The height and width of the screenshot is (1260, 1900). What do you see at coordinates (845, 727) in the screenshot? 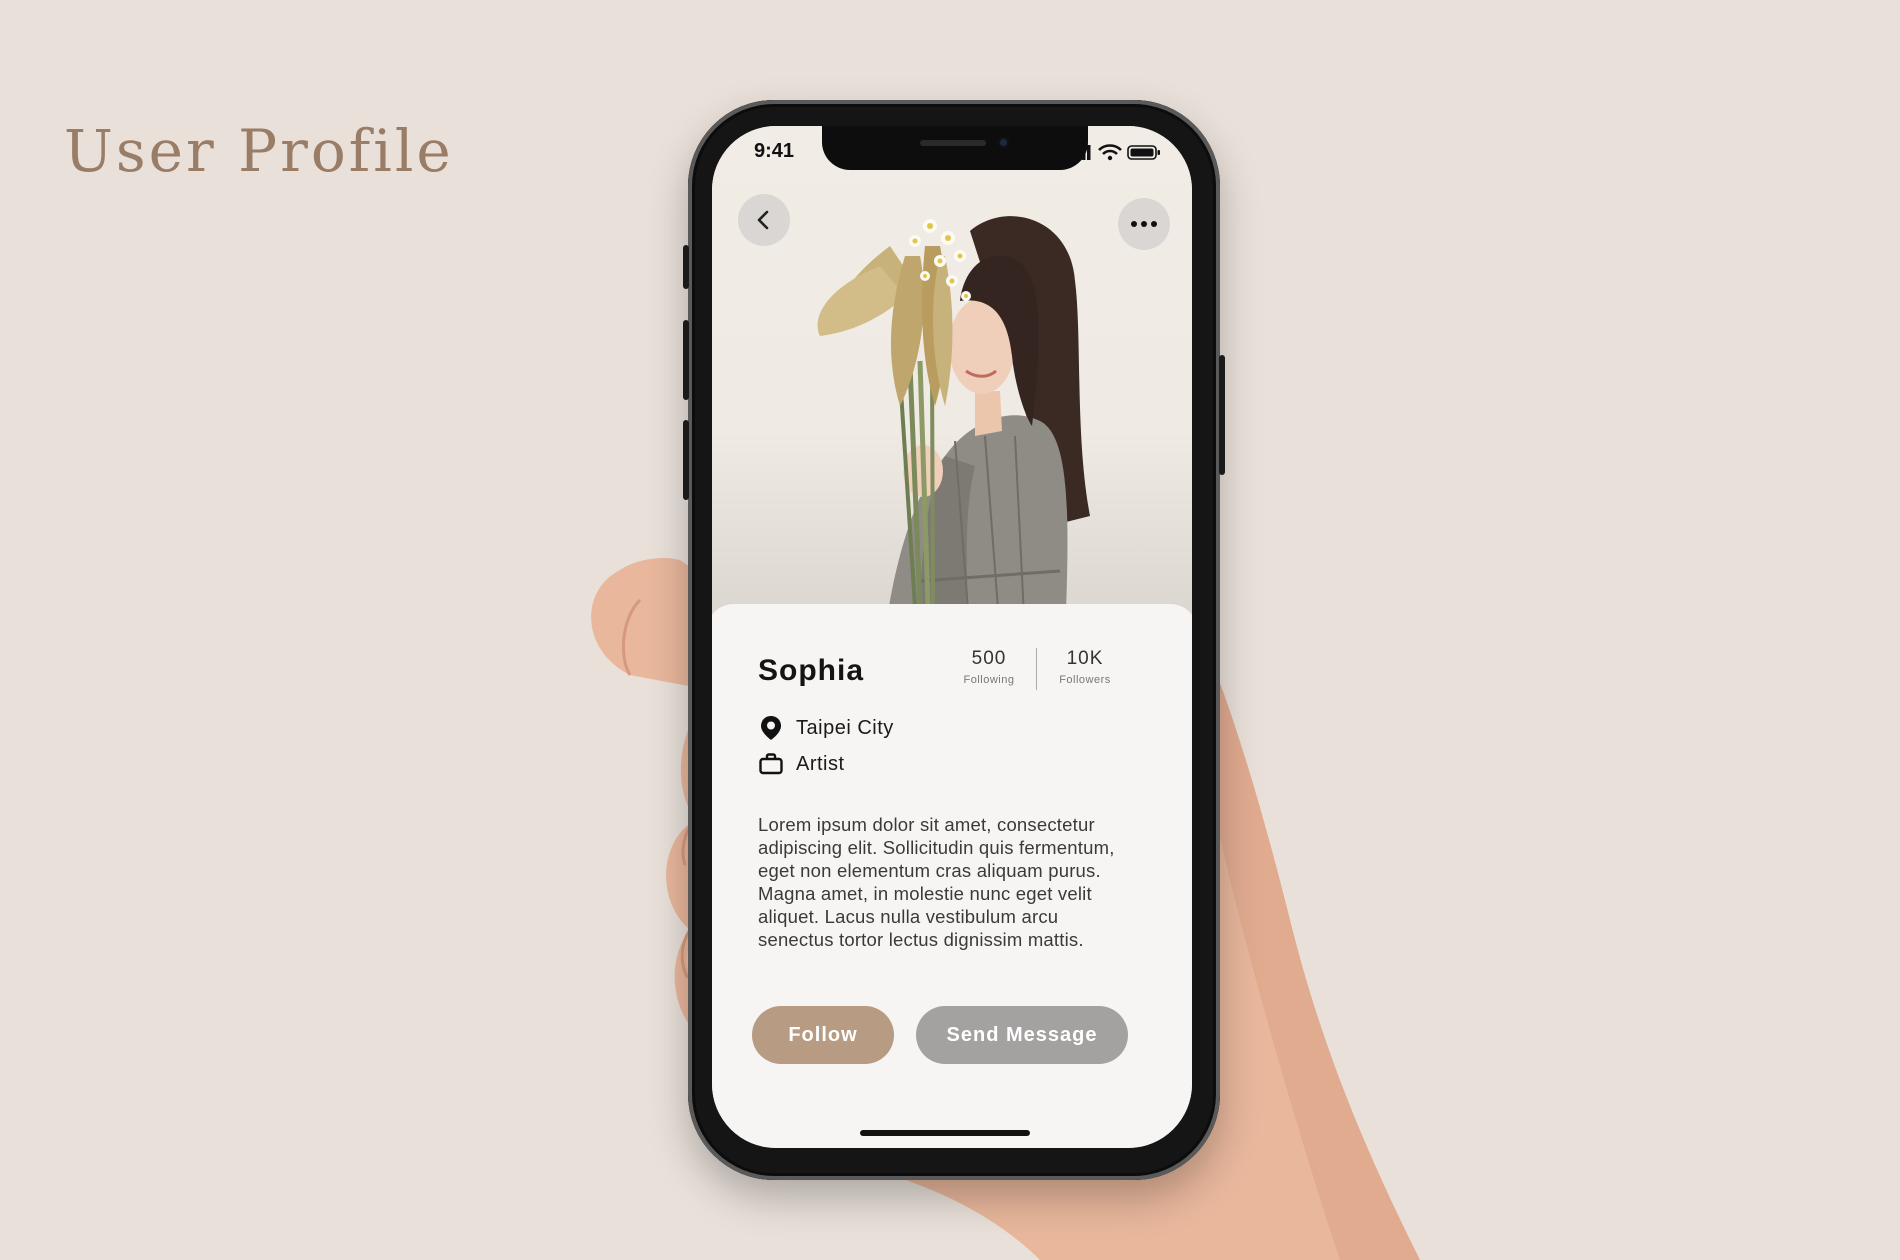
I see `location-text: Taipei City` at bounding box center [845, 727].